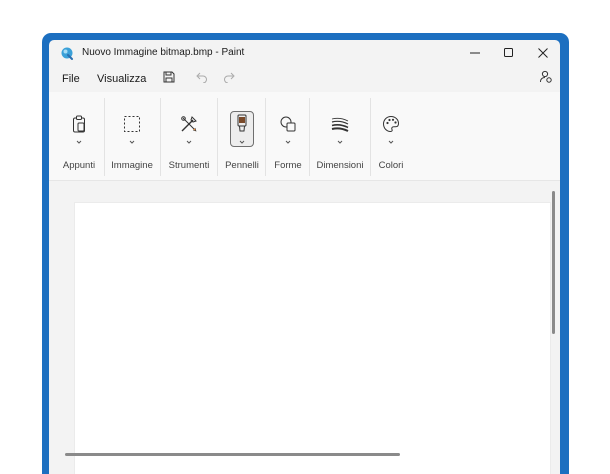 Image resolution: width=610 pixels, height=474 pixels. What do you see at coordinates (242, 165) in the screenshot?
I see `group-label-brushes: Pennelli` at bounding box center [242, 165].